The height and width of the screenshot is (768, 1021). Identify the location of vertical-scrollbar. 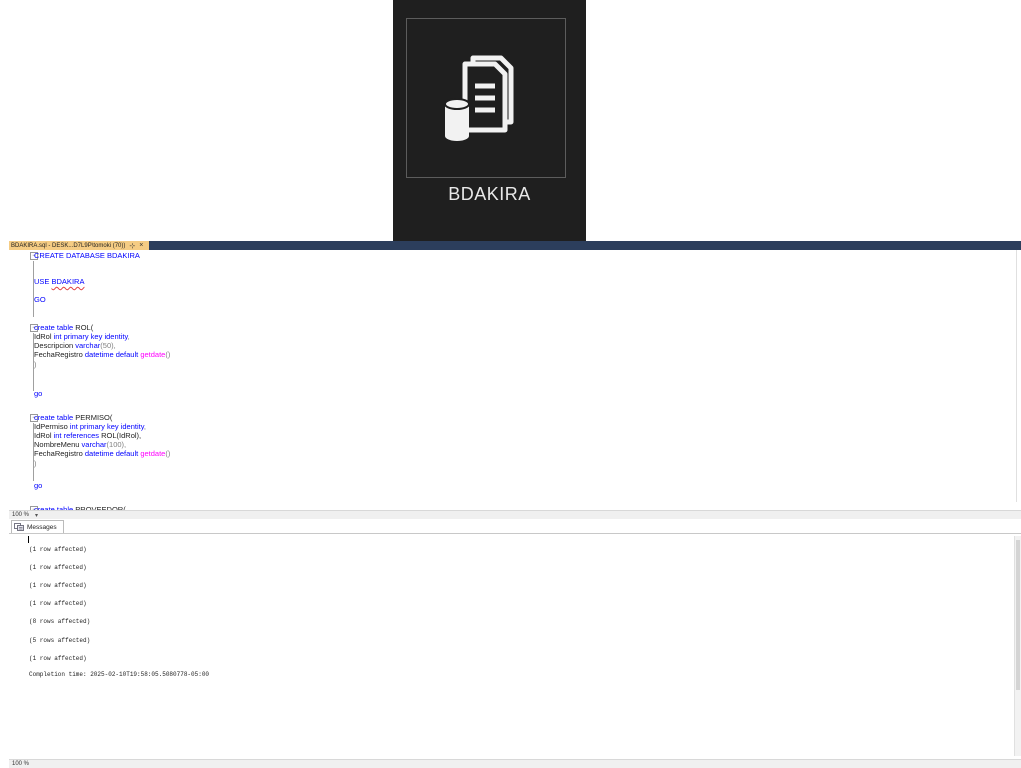
(1017, 646).